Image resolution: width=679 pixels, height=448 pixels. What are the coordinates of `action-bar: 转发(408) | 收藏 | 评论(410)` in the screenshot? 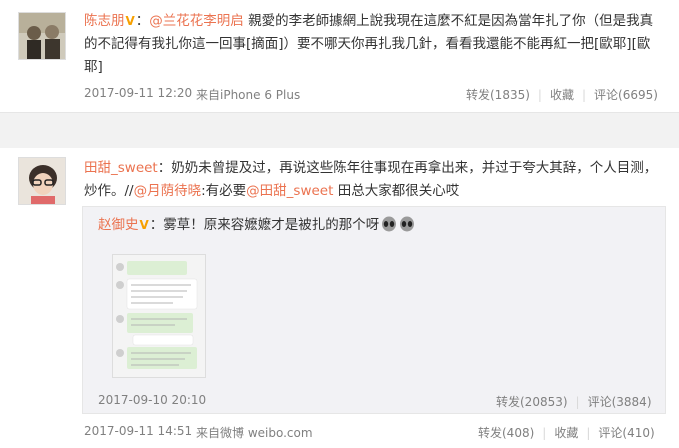 It's located at (566, 432).